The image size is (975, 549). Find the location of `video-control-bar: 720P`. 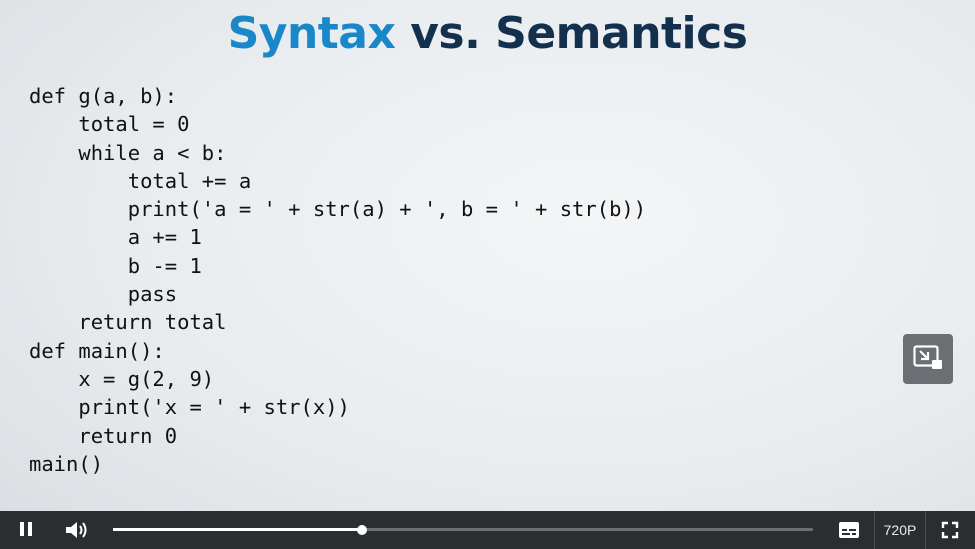

video-control-bar: 720P is located at coordinates (487, 530).